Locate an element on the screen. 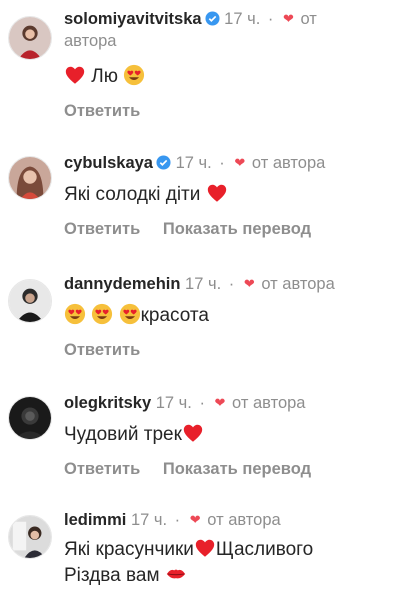  comment-text: красота is located at coordinates (227, 316).